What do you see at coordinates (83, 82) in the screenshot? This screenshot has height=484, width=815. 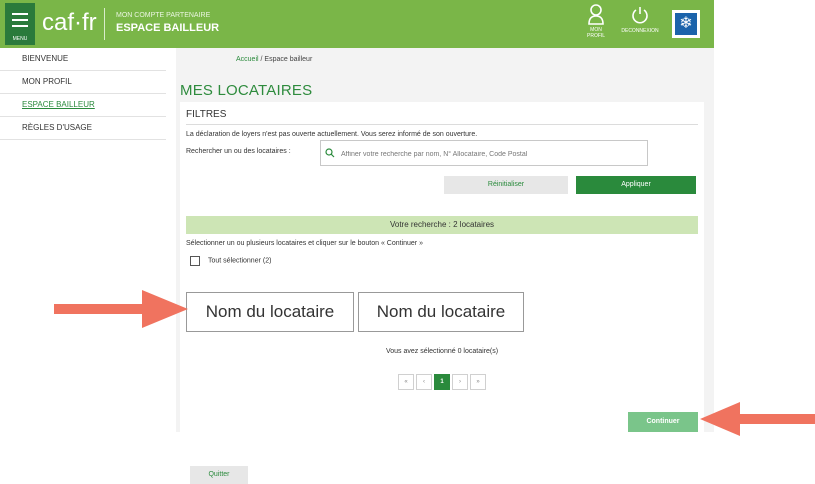 I see `sidebar-item-mon-profil: MON PROFIL` at bounding box center [83, 82].